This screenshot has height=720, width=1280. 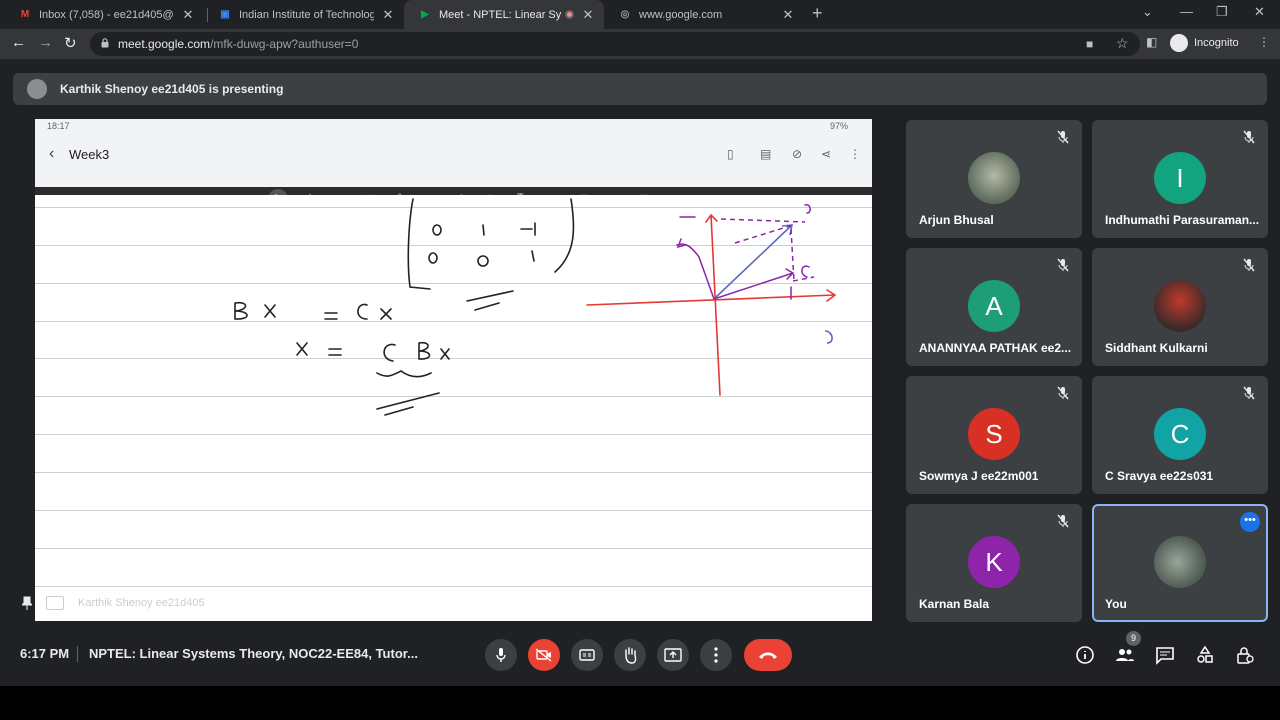 I want to click on present-screen-icon, so click(x=673, y=655).